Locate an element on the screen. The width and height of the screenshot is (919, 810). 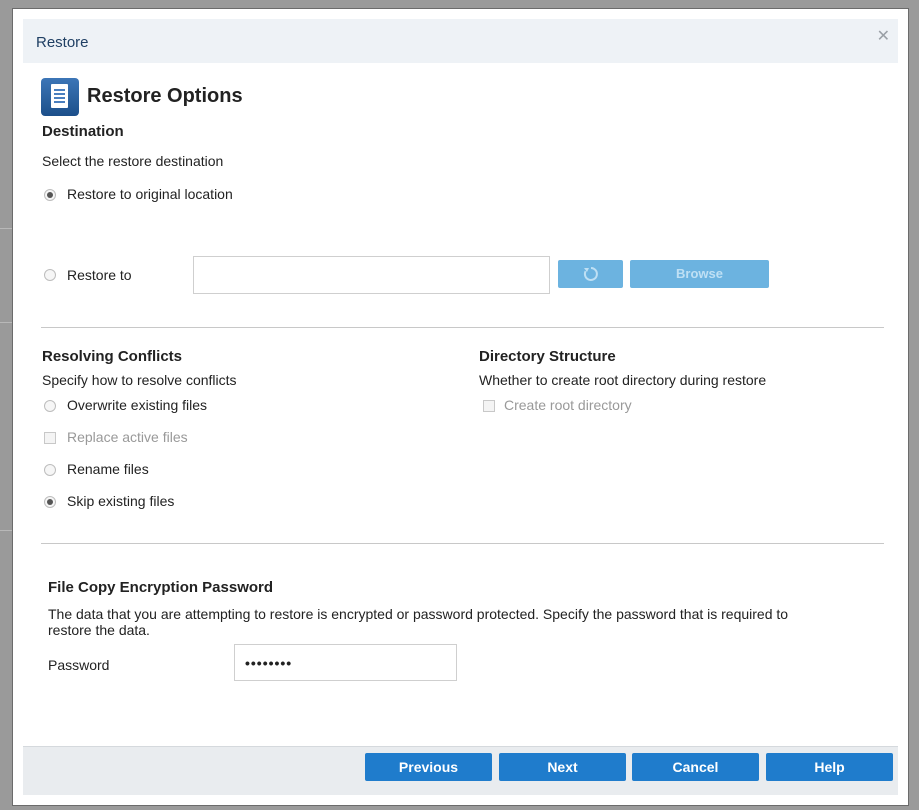
dialog-footer: Previous Next Cancel Help is located at coordinates (460, 770).